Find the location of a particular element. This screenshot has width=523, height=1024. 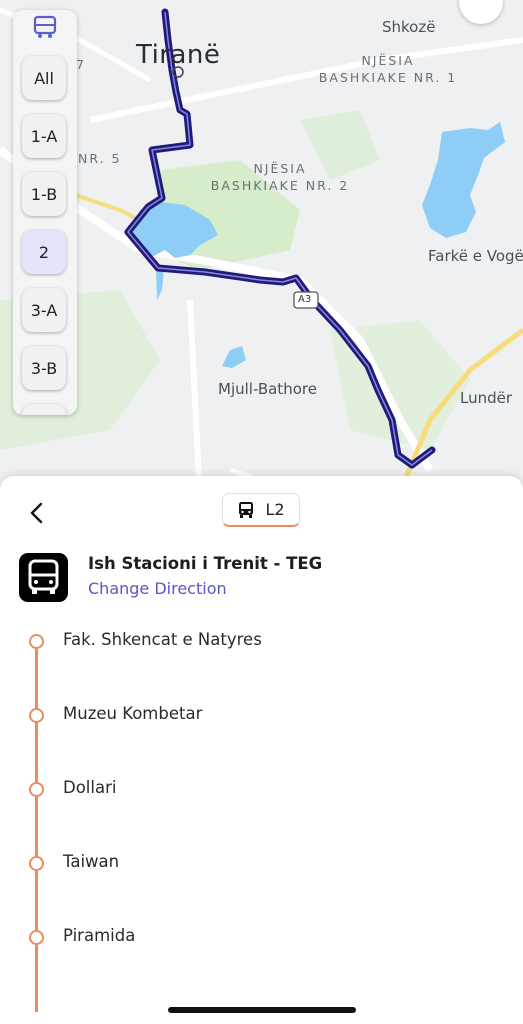

route-chip-1a: 1-A is located at coordinates (44, 136).